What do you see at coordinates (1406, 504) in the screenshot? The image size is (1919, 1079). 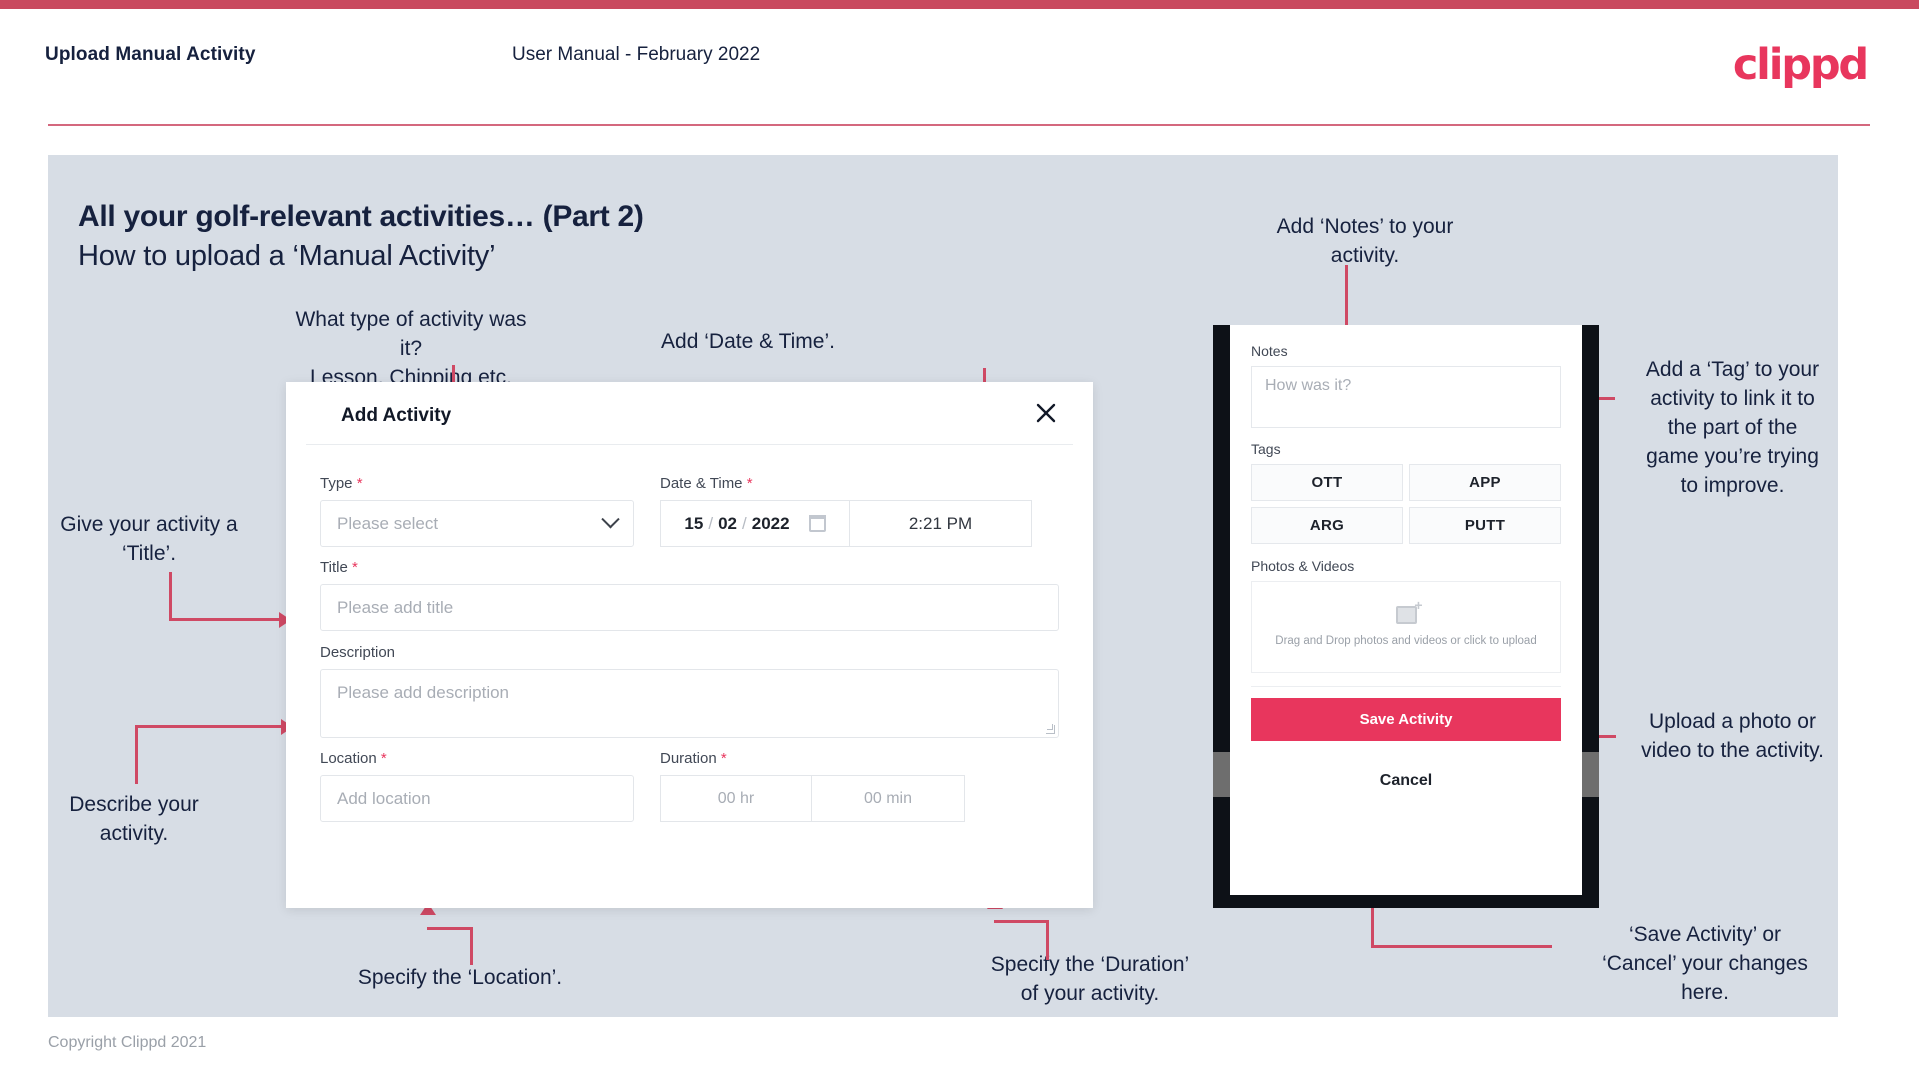 I see `tags-grid: OTT APP ARG PUTT` at bounding box center [1406, 504].